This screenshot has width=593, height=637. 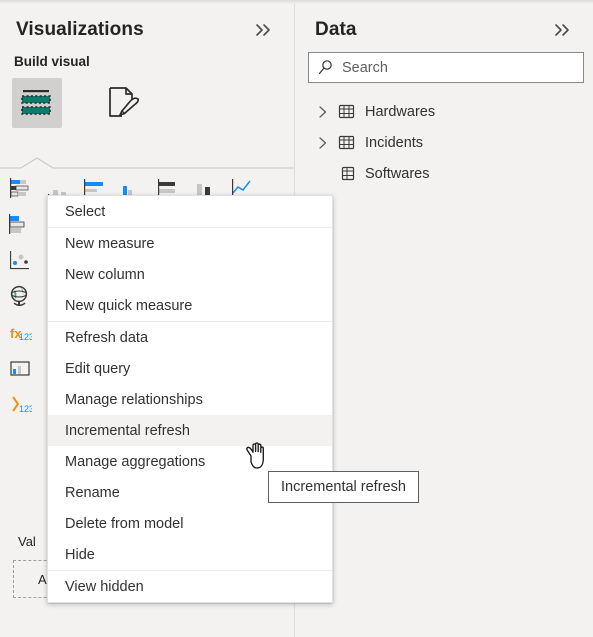 I want to click on top-edge-shadow, so click(x=296, y=2).